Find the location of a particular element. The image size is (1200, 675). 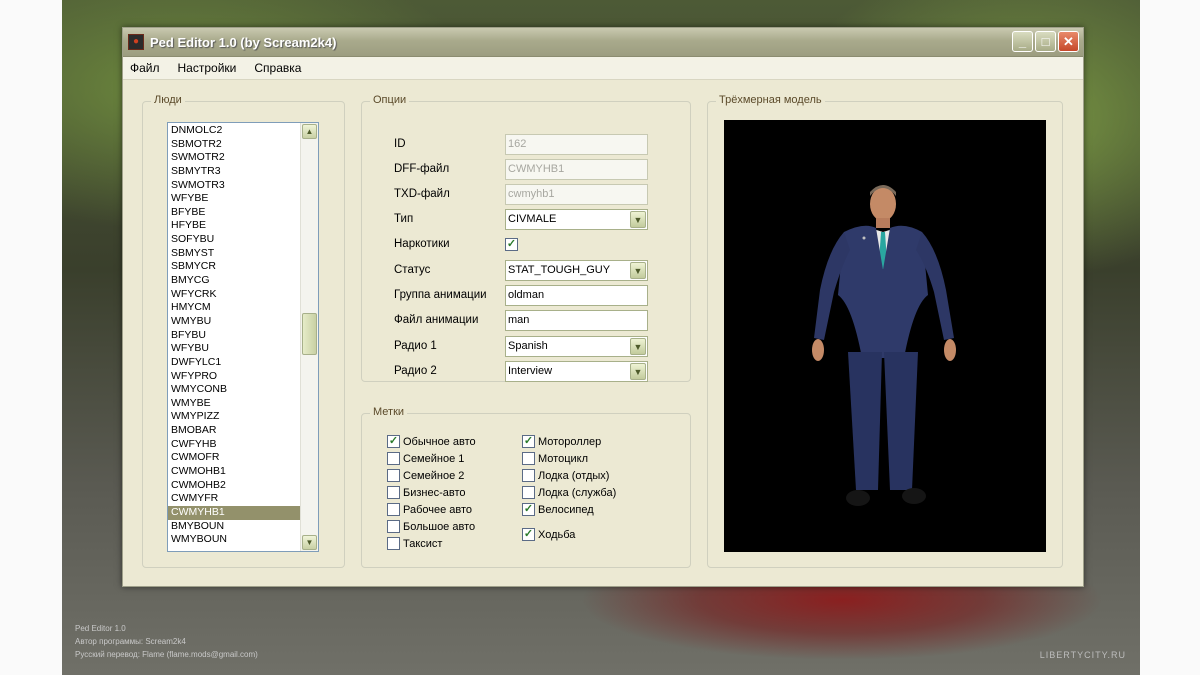

maximize-button: □ is located at coordinates (1045, 41).